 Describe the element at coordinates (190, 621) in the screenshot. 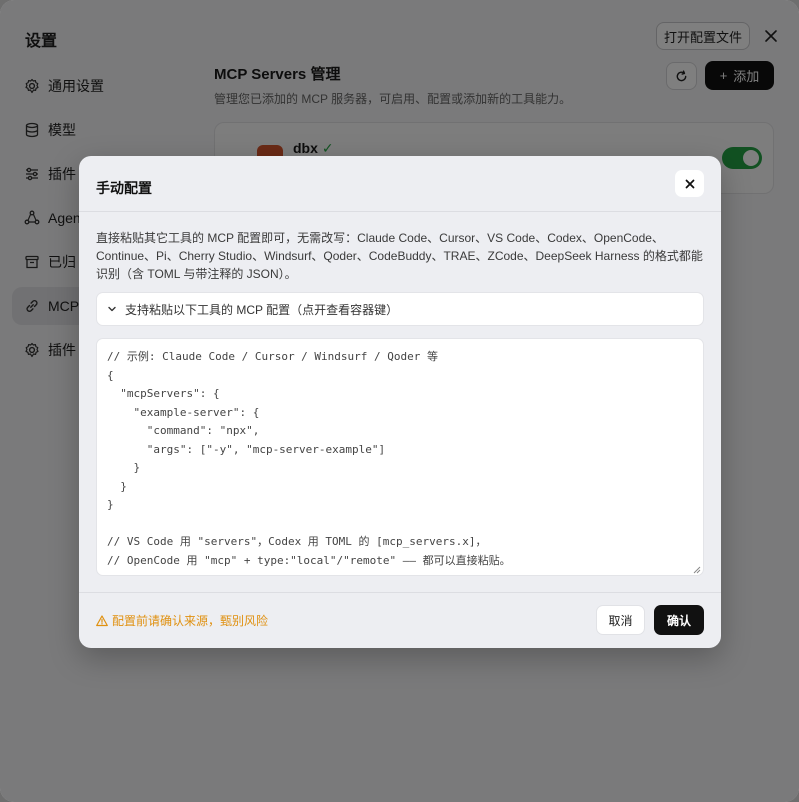

I see `warning-text: 配置前请确认来源，甄别风险` at that location.